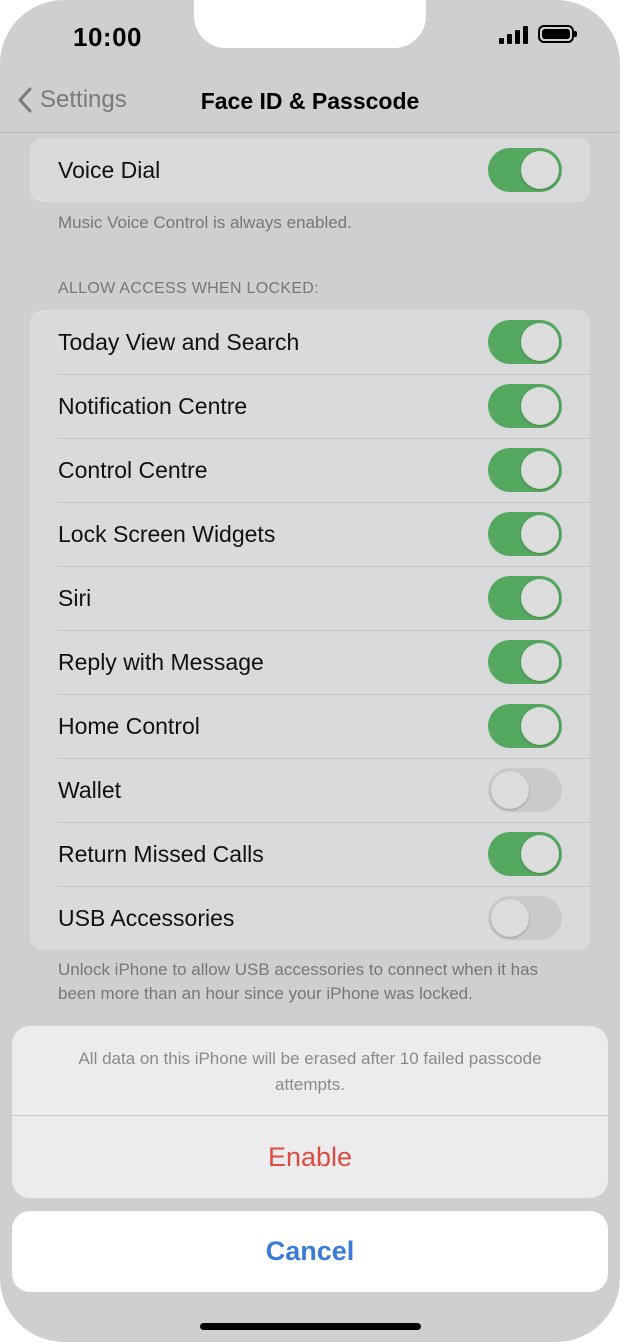  I want to click on list-item: Reply with Message, so click(310, 662).